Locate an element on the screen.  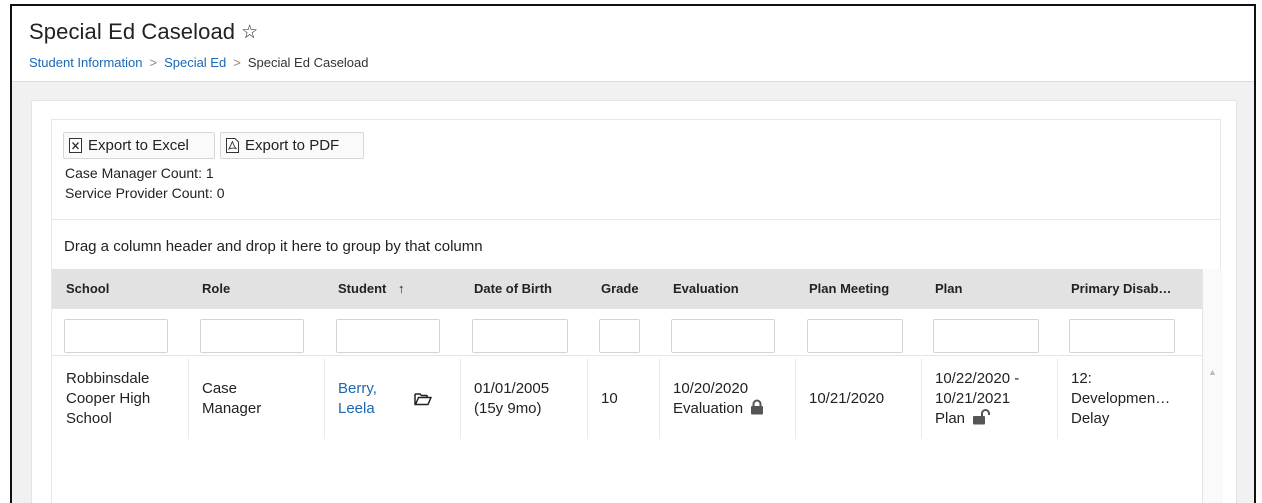
column-header-school: School is located at coordinates (120, 289).